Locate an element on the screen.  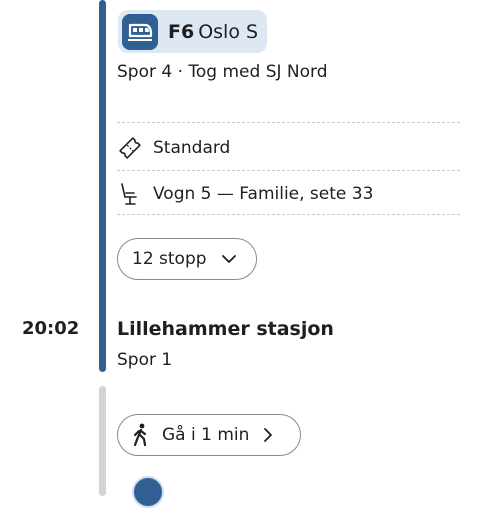
line-badge: F6 Oslo S is located at coordinates (192, 31).